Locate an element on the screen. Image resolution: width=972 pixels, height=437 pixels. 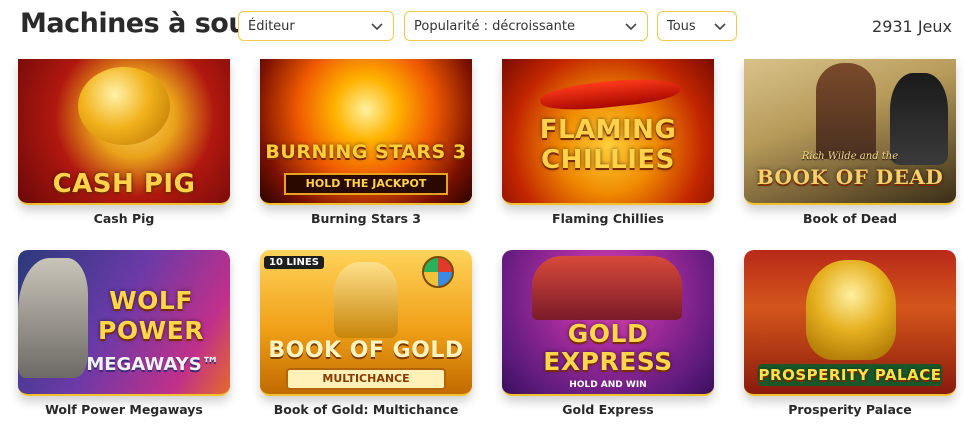
game-logo-subtitle: HOLD AND WIN is located at coordinates (608, 385).